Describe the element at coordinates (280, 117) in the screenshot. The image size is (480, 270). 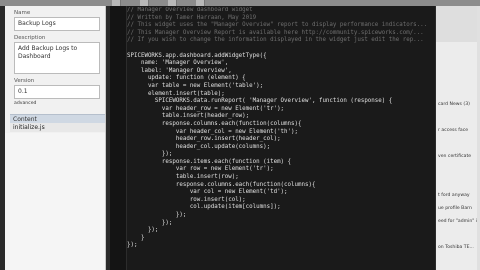
I see `code-line: table.insert(header_row);` at that location.